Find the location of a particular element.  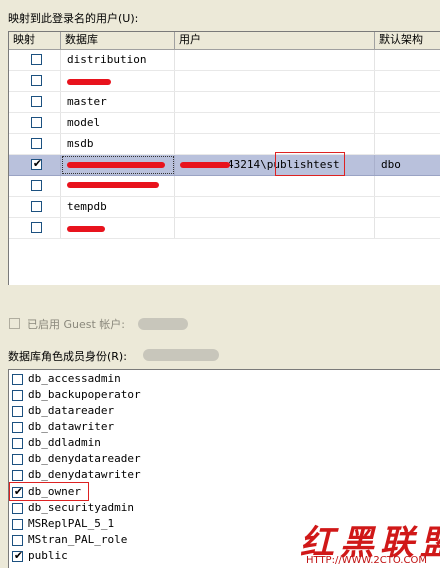

user-row-model: model is located at coordinates (224, 123).